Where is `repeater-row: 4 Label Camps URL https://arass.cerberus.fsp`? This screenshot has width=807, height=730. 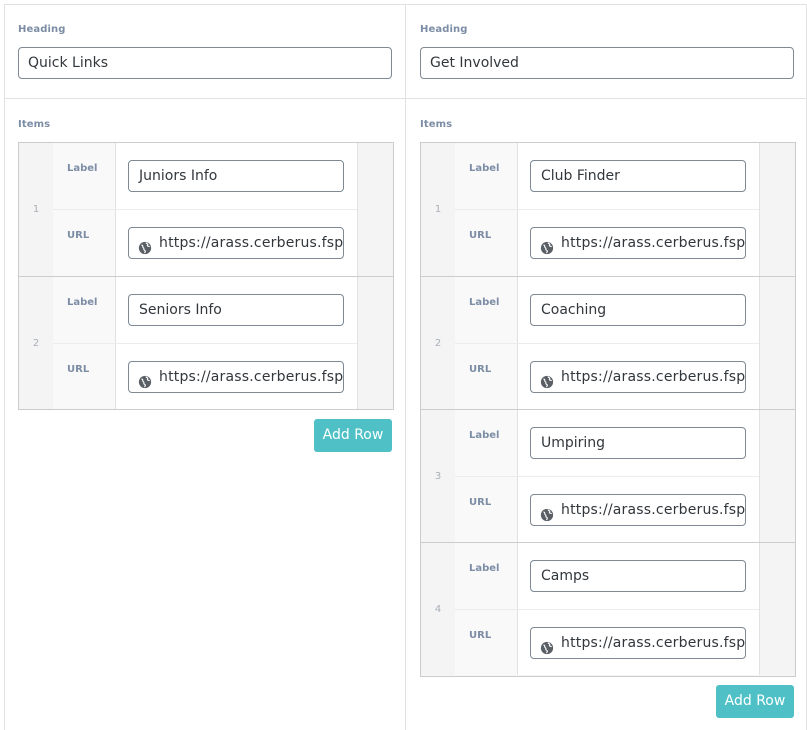
repeater-row: 4 Label Camps URL https://arass.cerberus.fsp is located at coordinates (608, 608).